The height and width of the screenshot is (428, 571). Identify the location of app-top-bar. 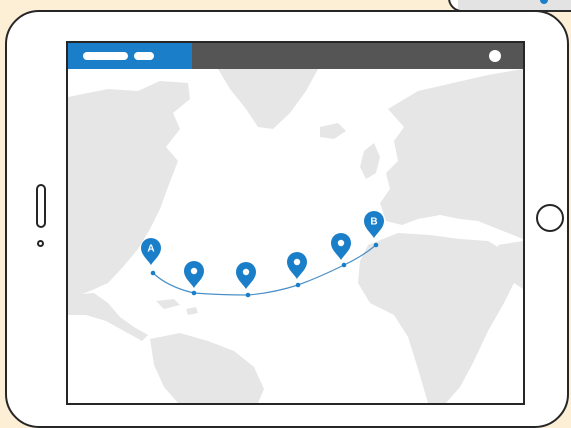
(295, 56).